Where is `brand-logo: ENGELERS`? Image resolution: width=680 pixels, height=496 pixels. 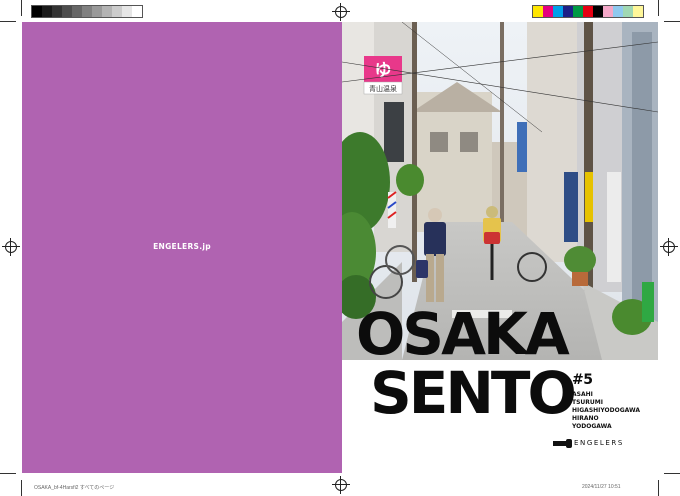
brand-logo: ENGELERS is located at coordinates (588, 443).